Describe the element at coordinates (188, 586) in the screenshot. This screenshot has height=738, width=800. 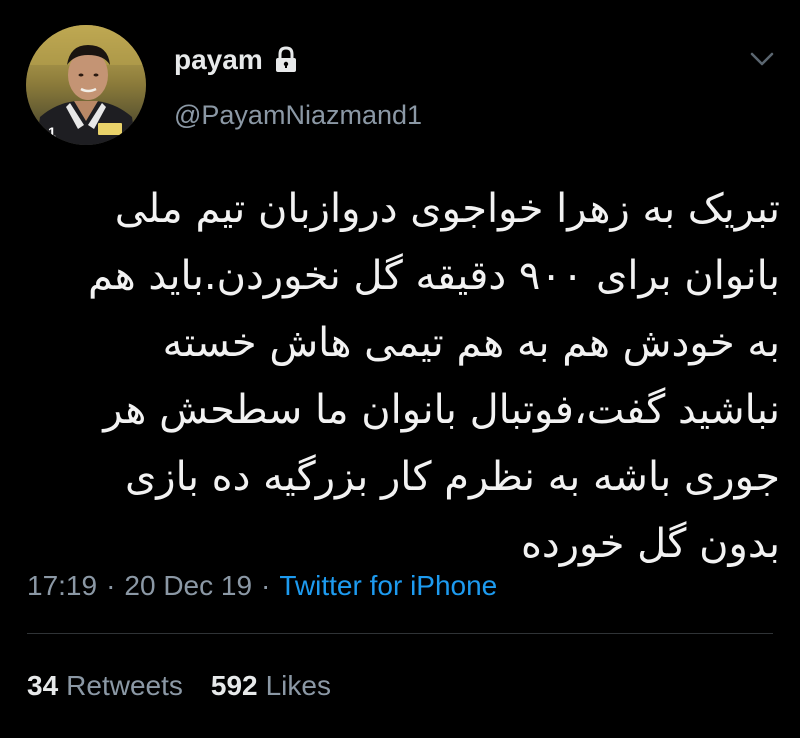
I see `tweet-date: 20 Dec 19` at that location.